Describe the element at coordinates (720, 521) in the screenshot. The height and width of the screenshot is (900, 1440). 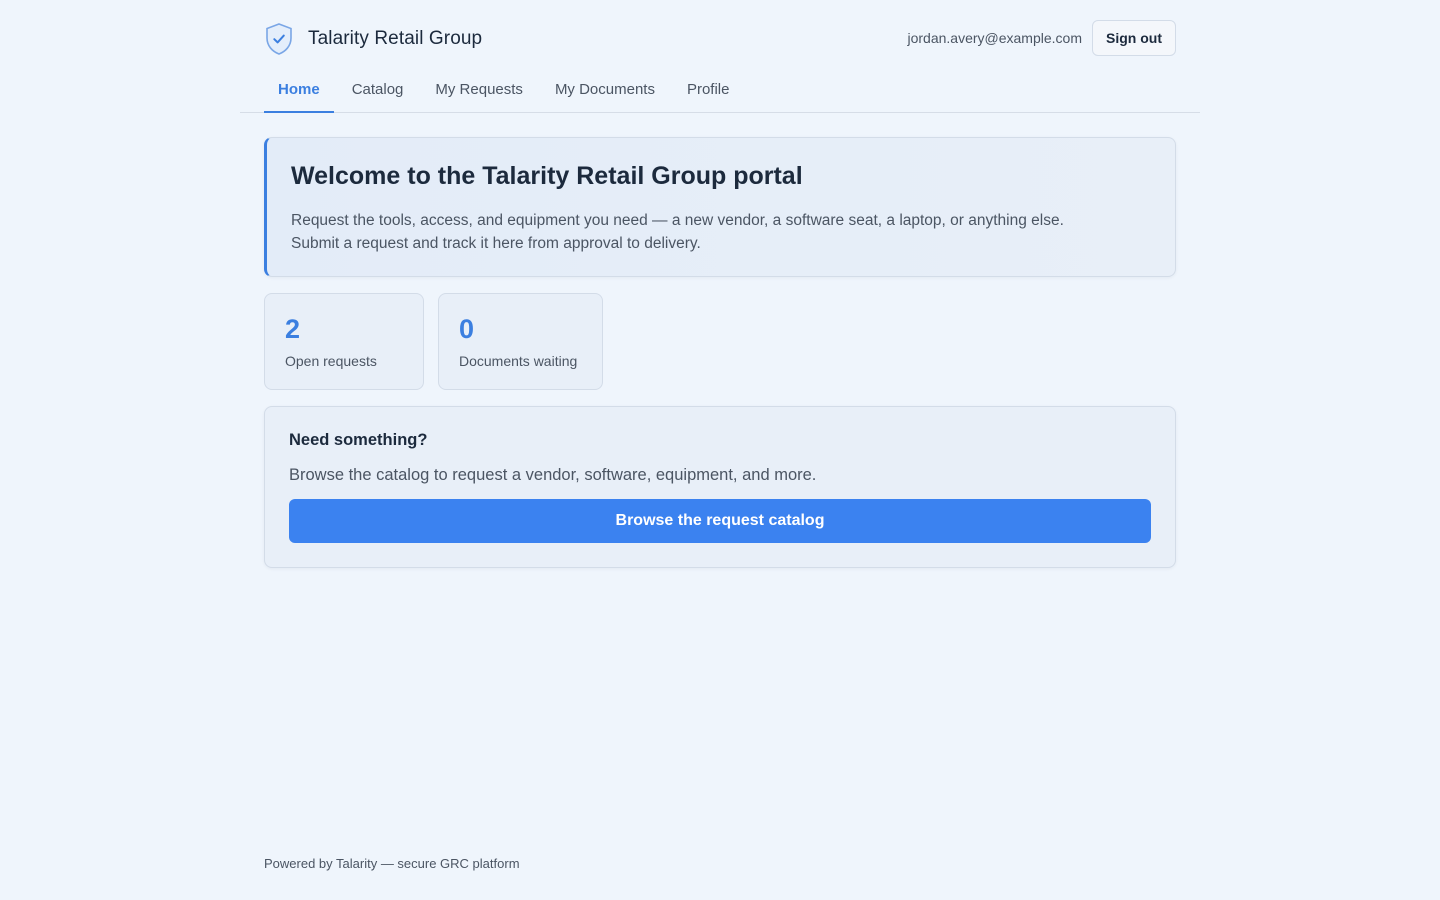
I see `browse-catalog-button: Browse the request catalog` at that location.